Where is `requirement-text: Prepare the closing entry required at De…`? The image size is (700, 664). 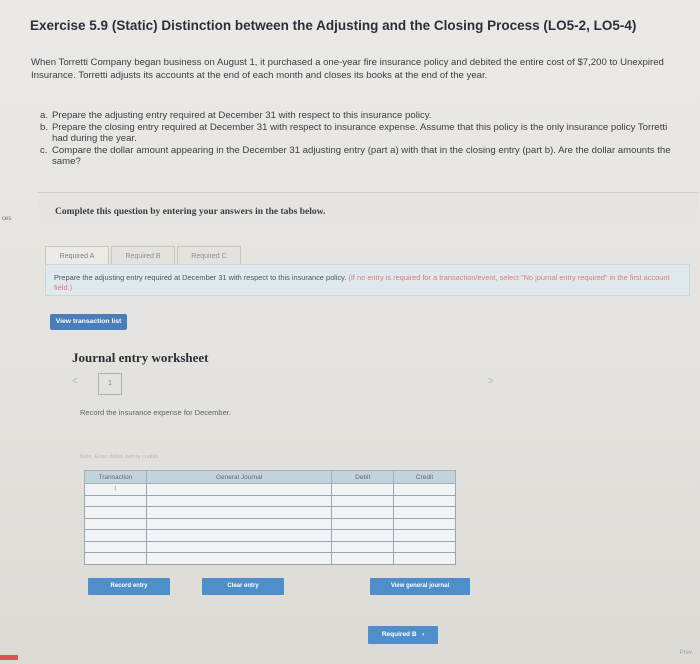 requirement-text: Prepare the closing entry required at De… is located at coordinates (360, 133).